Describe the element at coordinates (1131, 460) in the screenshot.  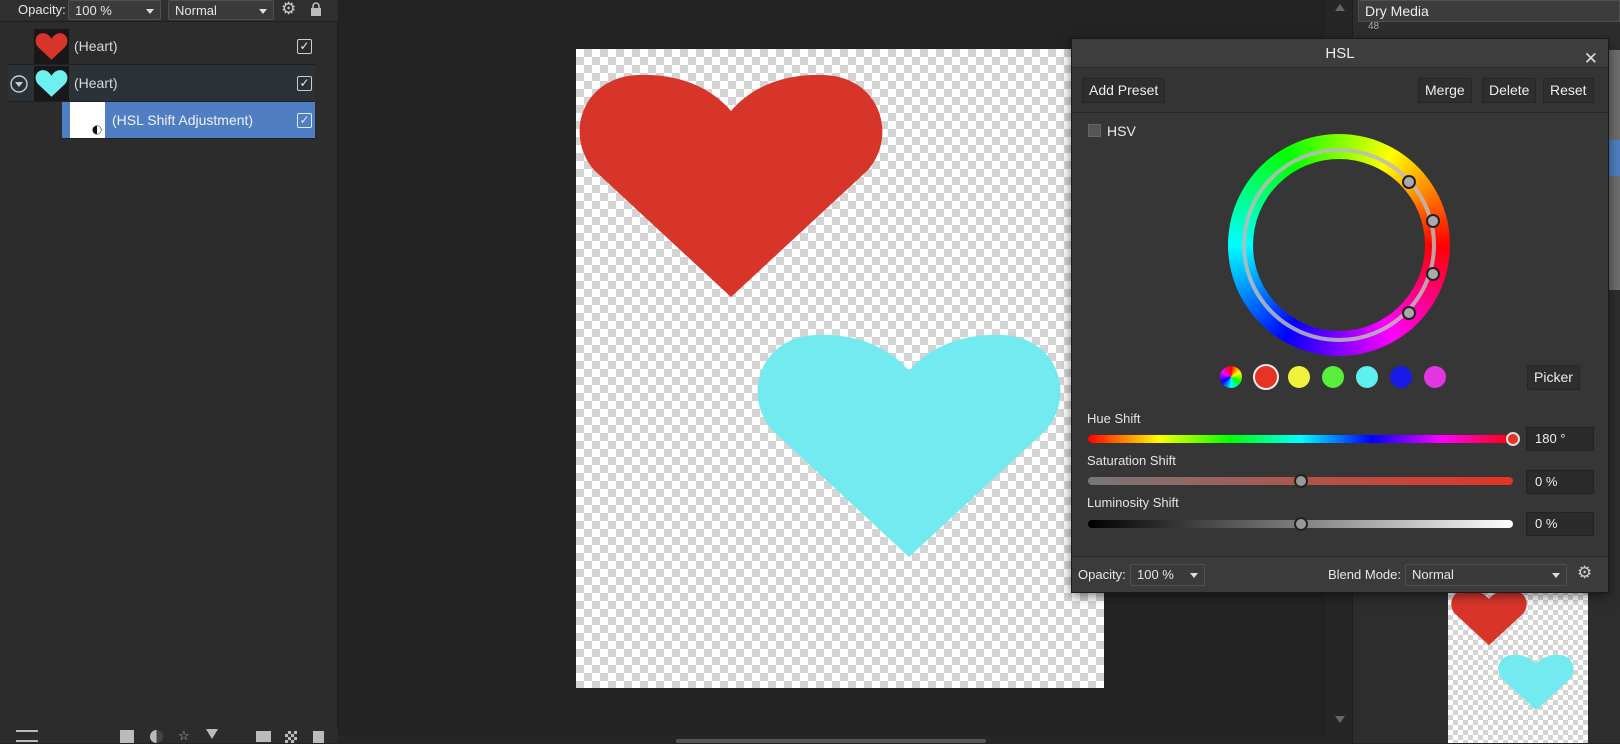
I see `saturation-shift-label: Saturation Shift` at that location.